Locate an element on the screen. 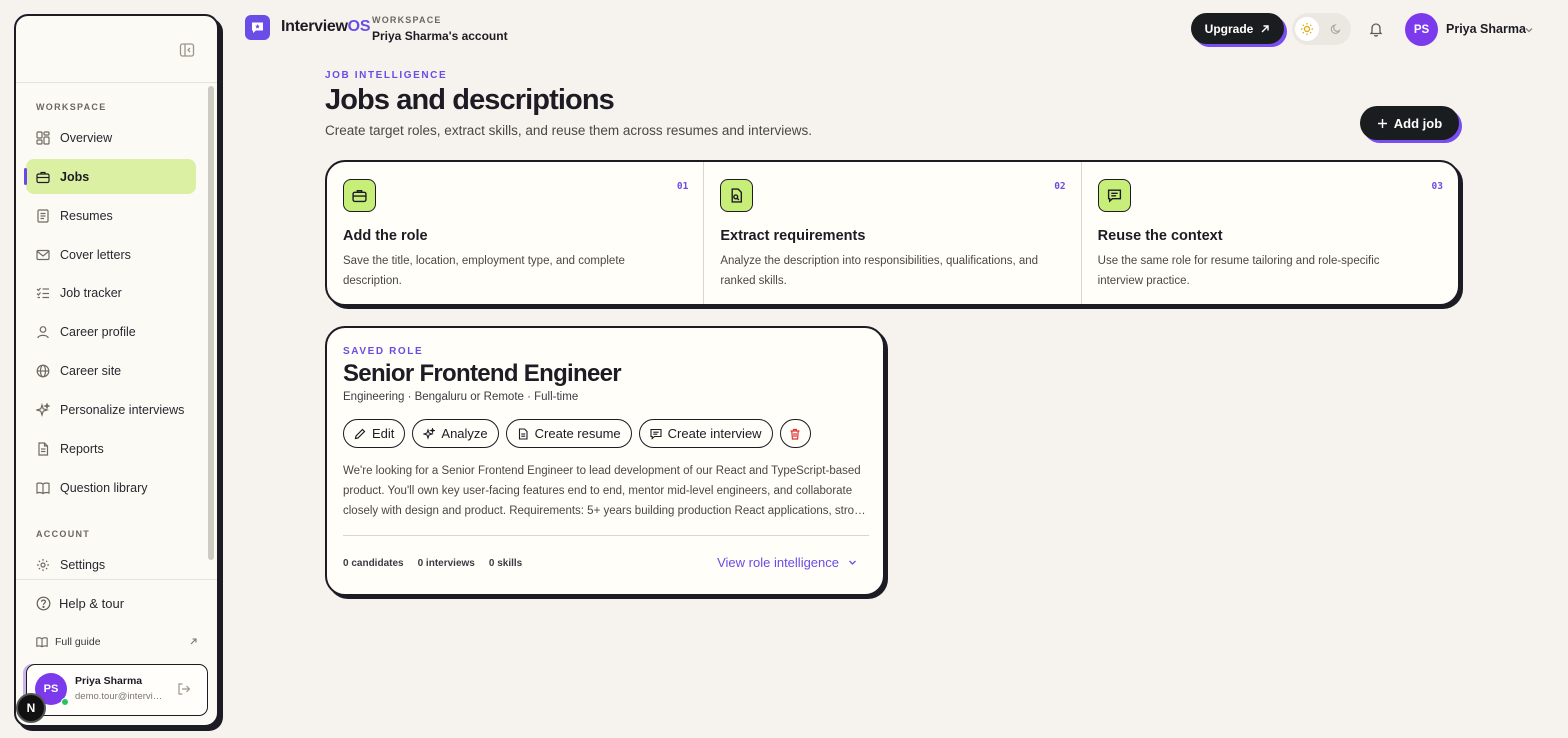 The width and height of the screenshot is (1568, 738). step-number: 03 is located at coordinates (1437, 186).